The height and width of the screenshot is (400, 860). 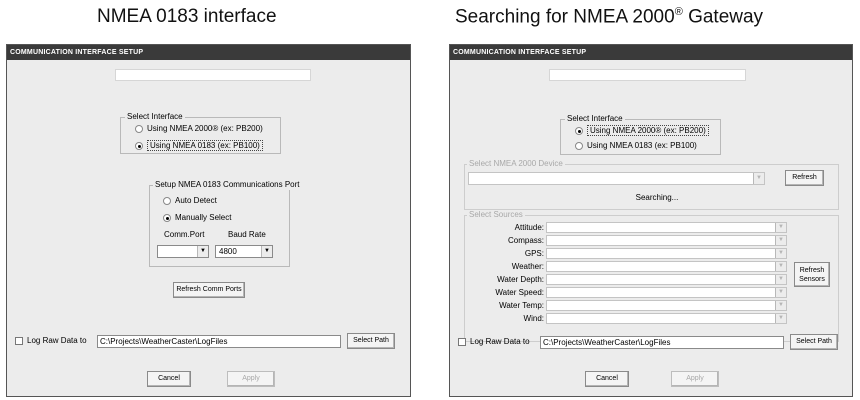 I want to click on refresh-comm-ports-button: Refresh Comm Ports, so click(x=209, y=290).